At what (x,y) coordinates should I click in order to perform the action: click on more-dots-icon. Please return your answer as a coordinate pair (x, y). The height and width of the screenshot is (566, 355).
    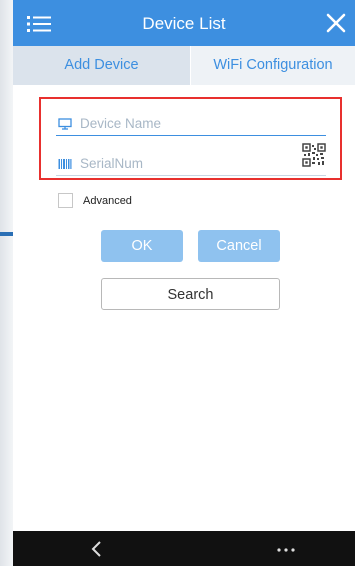
    Looking at the image, I should click on (286, 549).